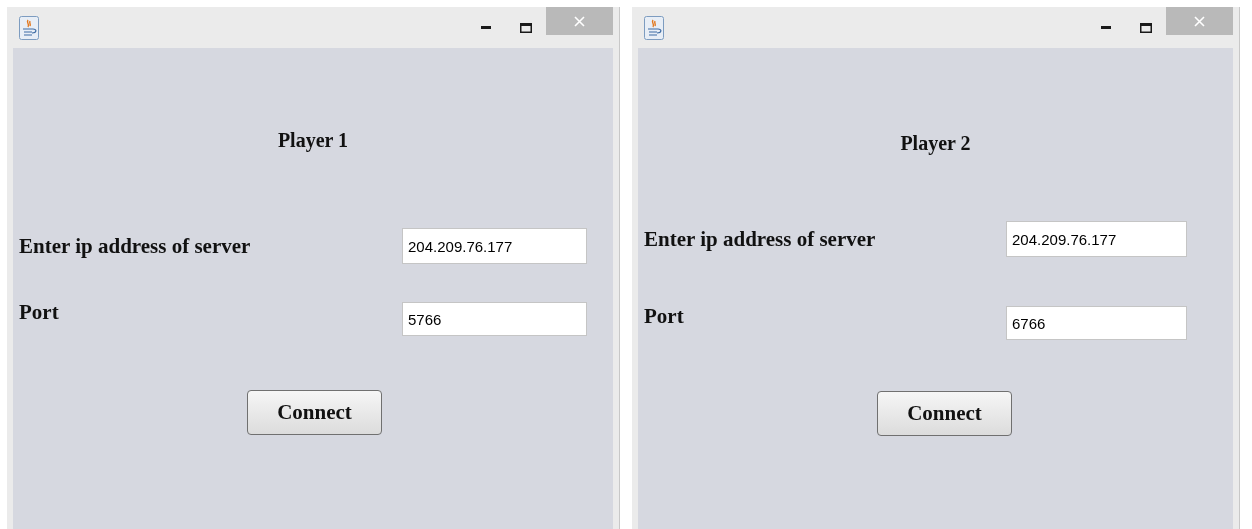 Image resolution: width=1252 pixels, height=529 pixels. I want to click on port-field: 5766, so click(494, 319).